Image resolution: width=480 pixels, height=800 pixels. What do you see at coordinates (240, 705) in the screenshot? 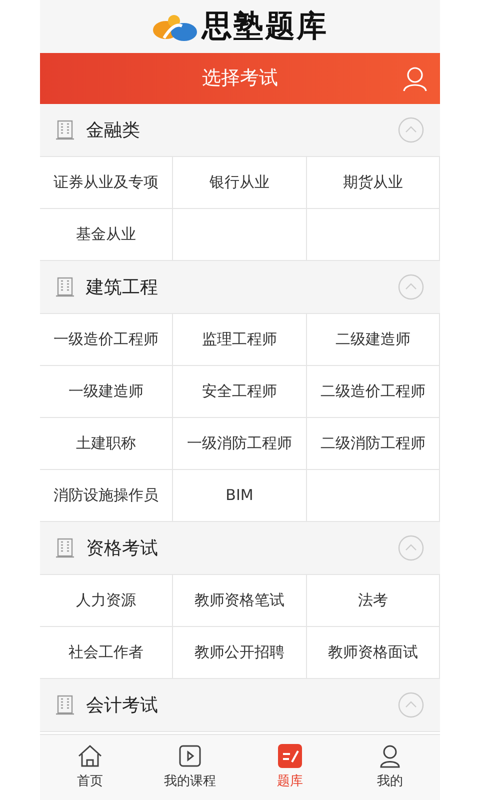
I see `section-header: 会计考试` at bounding box center [240, 705].